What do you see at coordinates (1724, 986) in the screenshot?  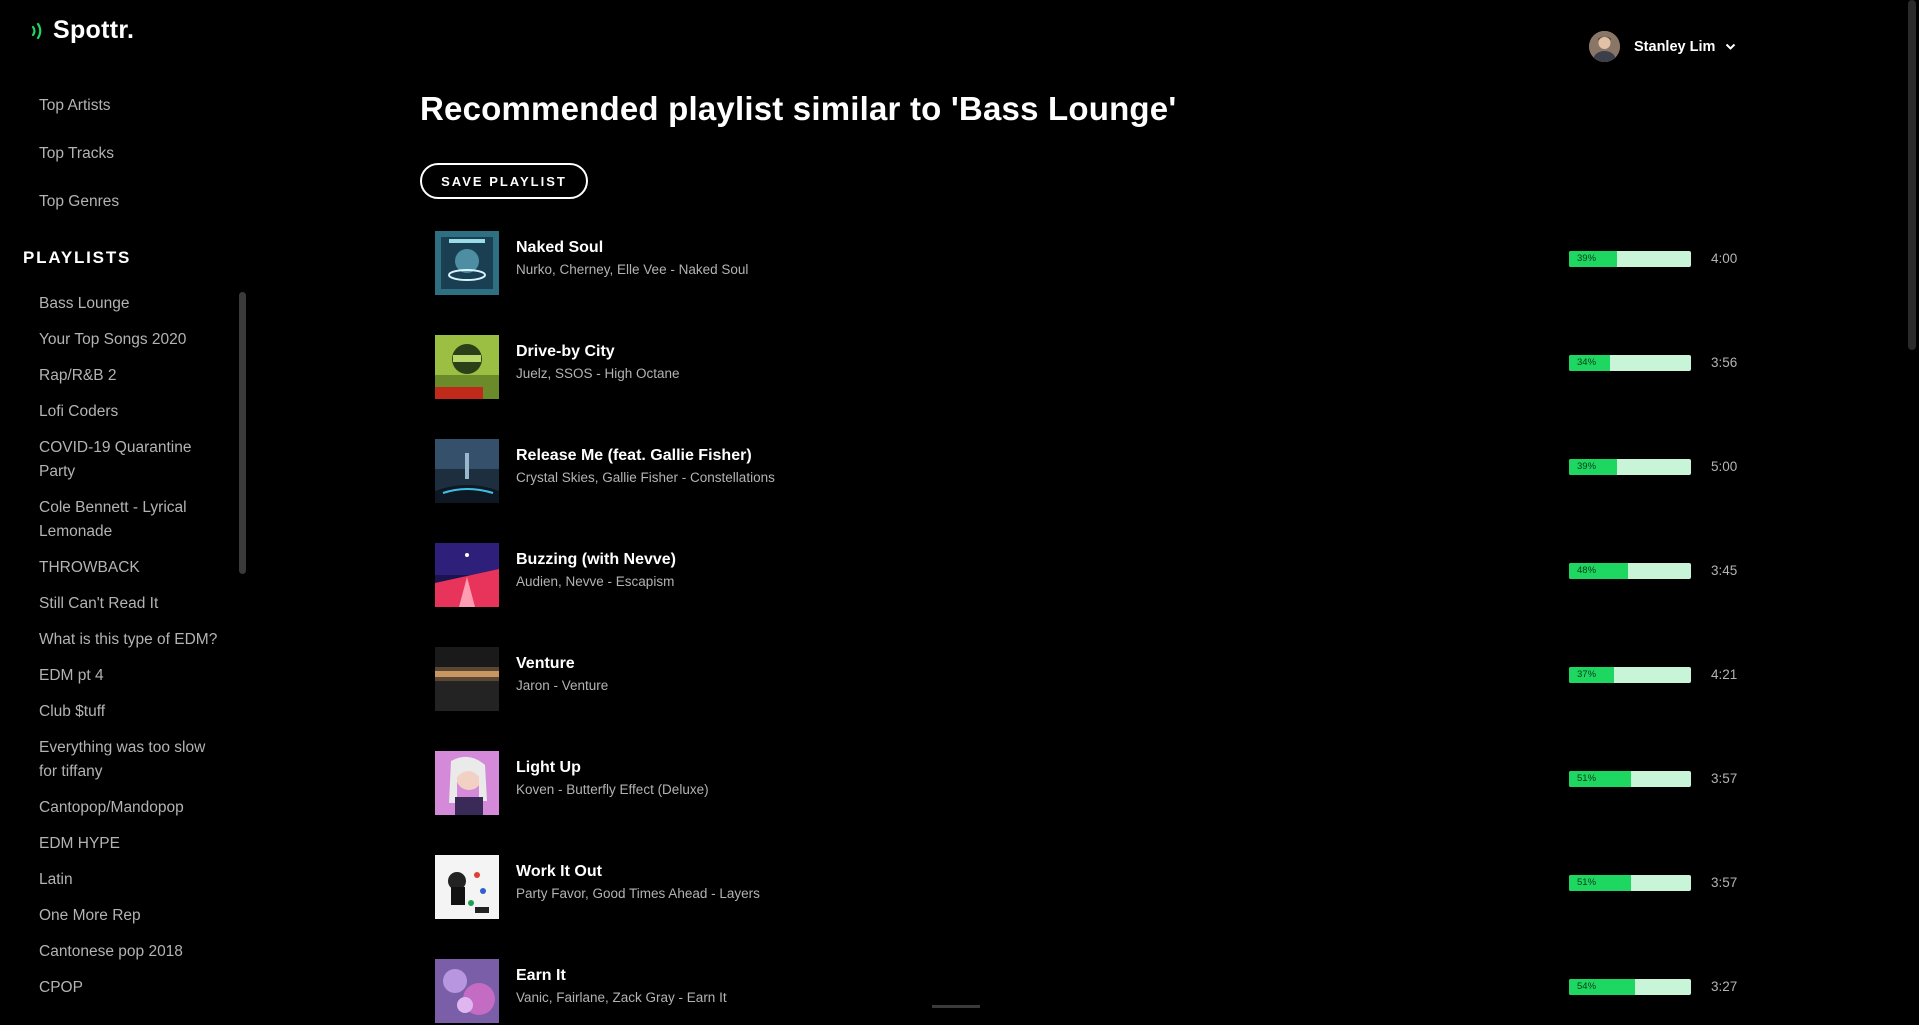 I see `track-duration: 3:27` at bounding box center [1724, 986].